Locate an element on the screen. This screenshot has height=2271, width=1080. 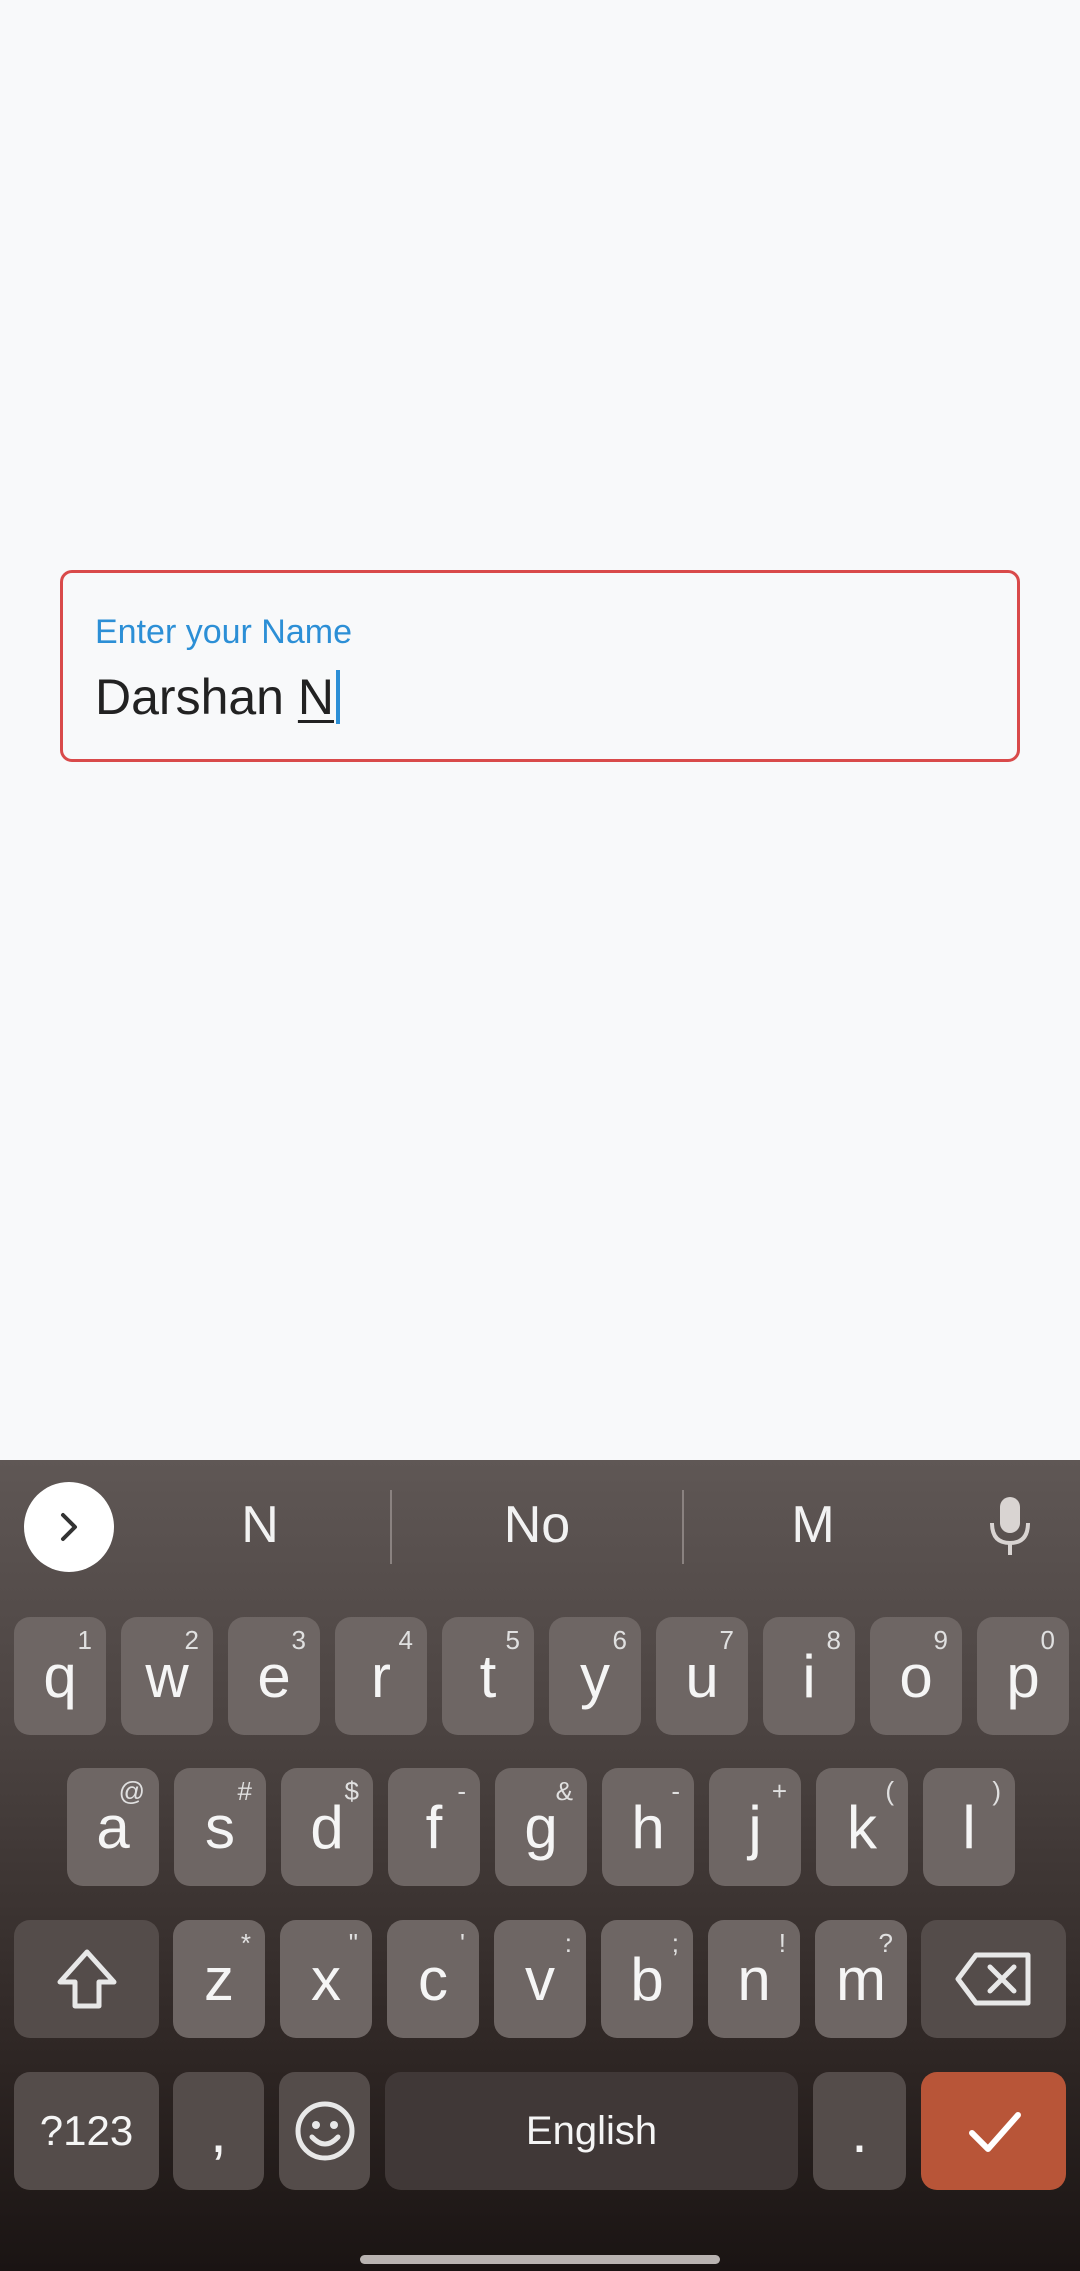
key-hint: + is located at coordinates (779, 1791).